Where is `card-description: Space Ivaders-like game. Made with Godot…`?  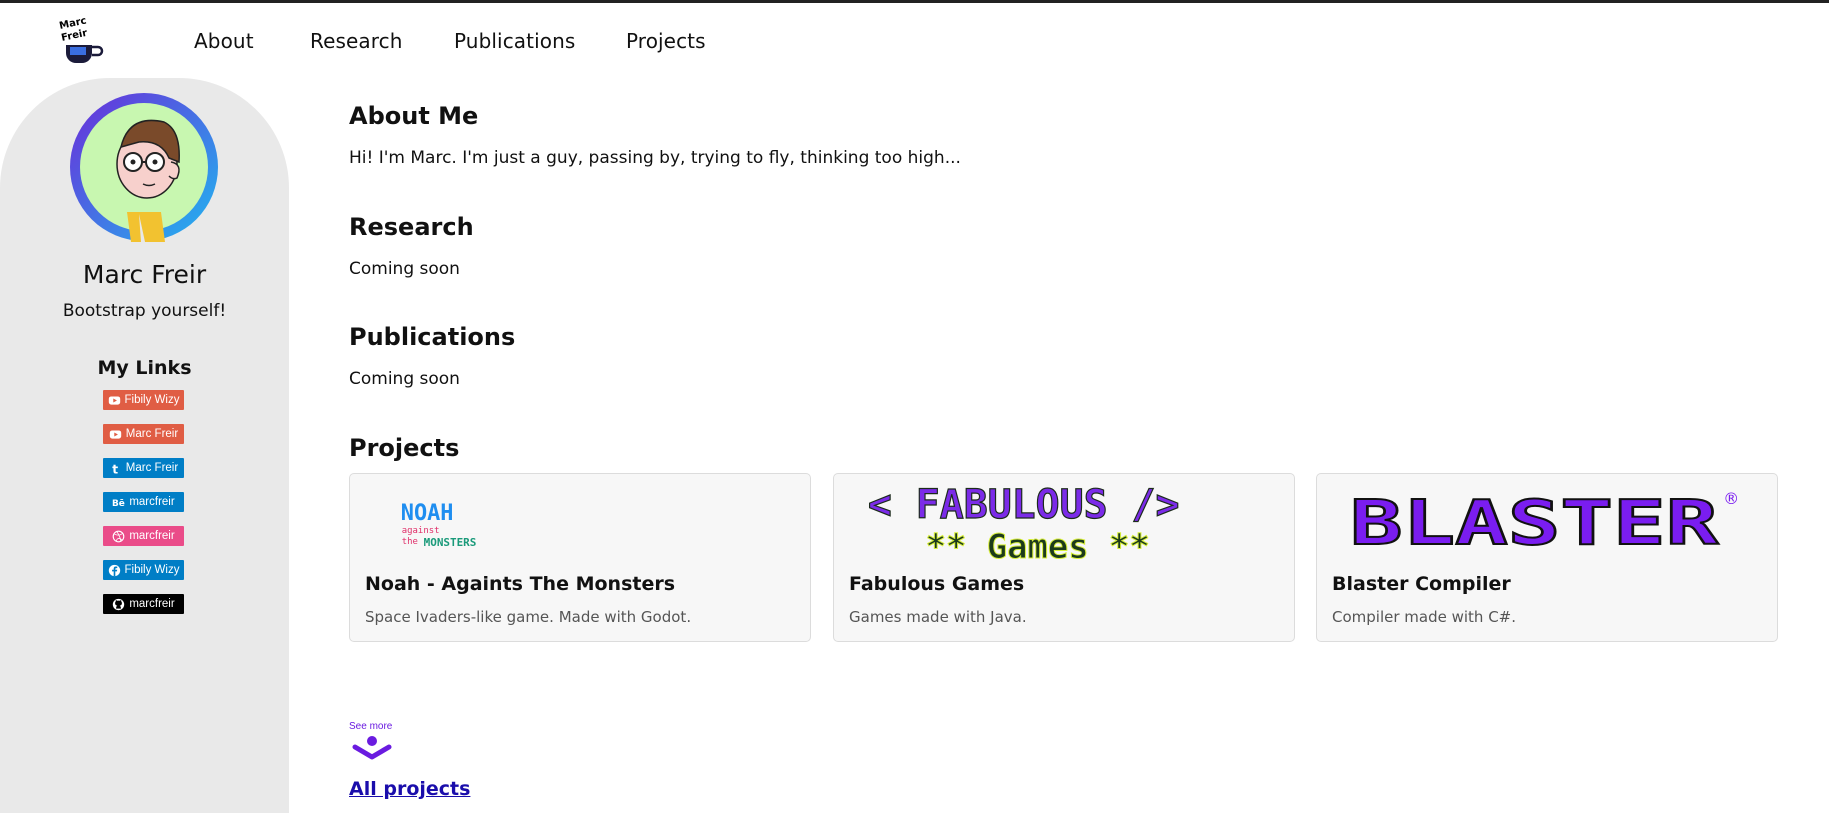 card-description: Space Ivaders-like game. Made with Godot… is located at coordinates (528, 617).